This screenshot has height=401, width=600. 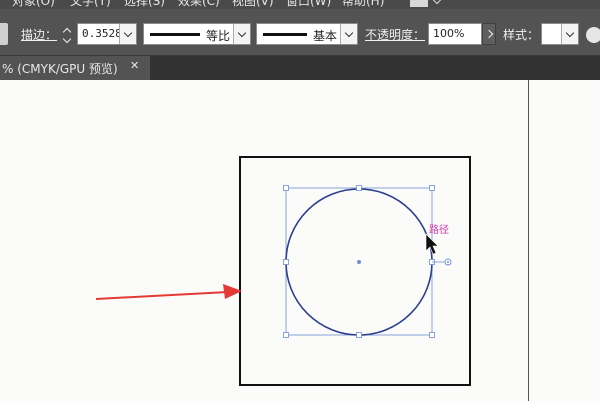 I want to click on smart-guide-path-label: 路径, so click(x=439, y=229).